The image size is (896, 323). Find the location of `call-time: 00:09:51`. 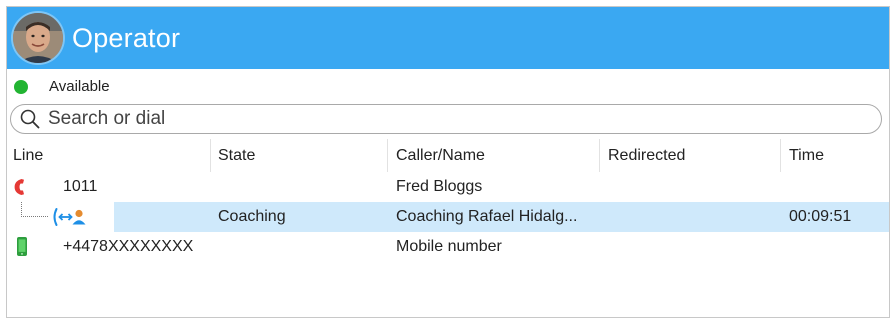

call-time: 00:09:51 is located at coordinates (820, 216).